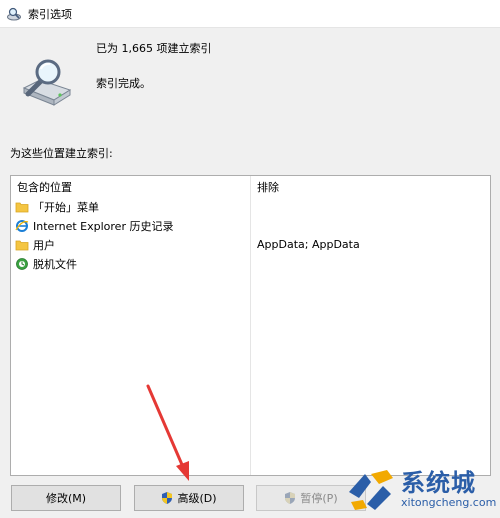  I want to click on locations-label: 为这些位置建立索引:, so click(61, 153).